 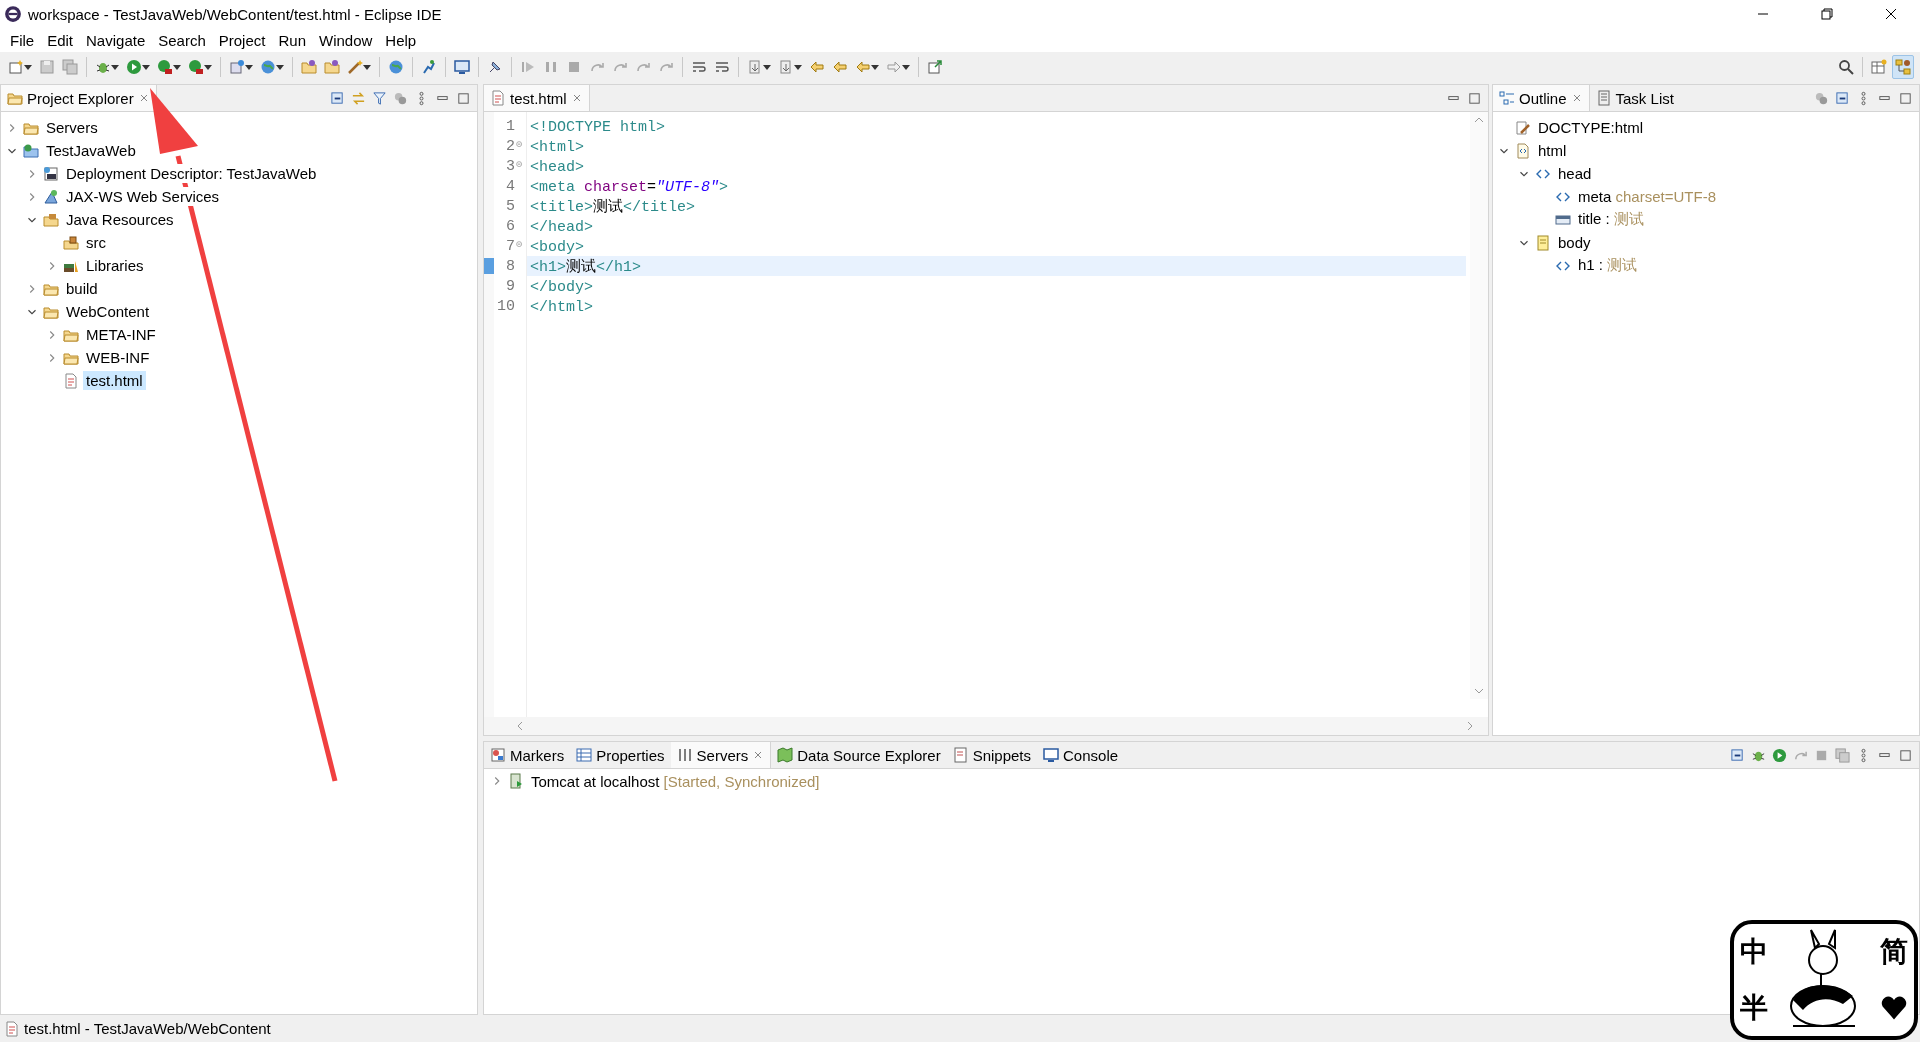 I want to click on menu-item: Run, so click(x=292, y=40).